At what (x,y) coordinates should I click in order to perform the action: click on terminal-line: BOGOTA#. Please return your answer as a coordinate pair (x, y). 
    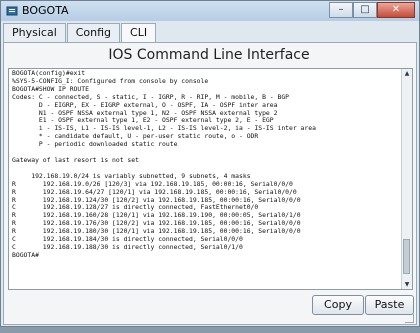
    Looking at the image, I should click on (25, 254).